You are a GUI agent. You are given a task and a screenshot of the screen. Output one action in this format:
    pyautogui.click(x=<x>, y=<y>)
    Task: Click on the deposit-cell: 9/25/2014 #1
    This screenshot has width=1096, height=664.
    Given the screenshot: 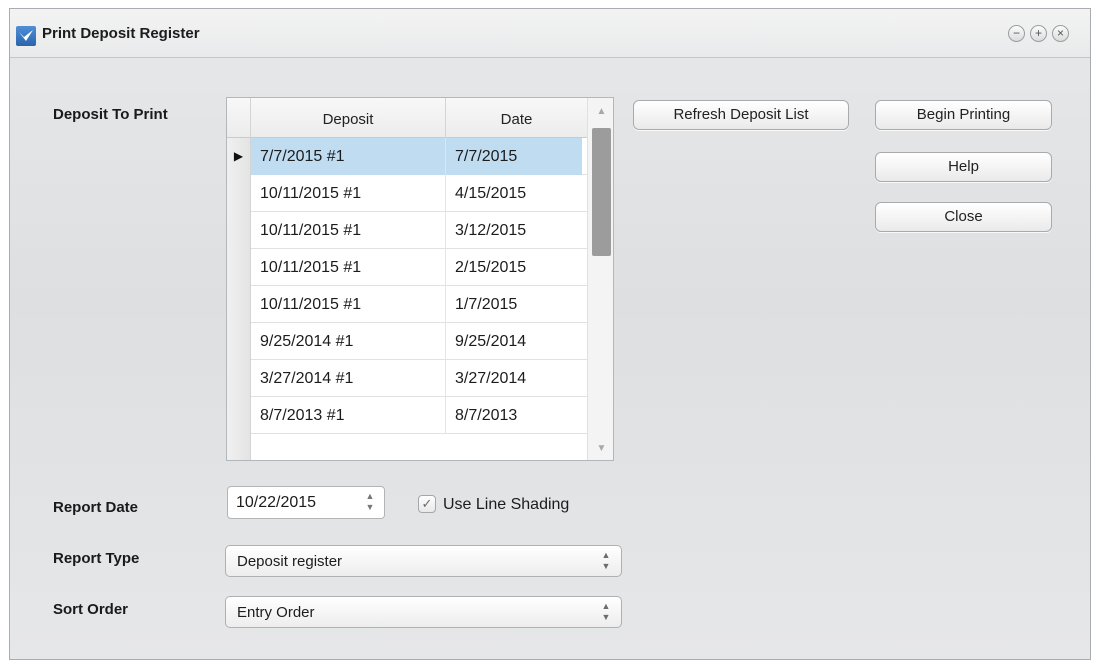 What is the action you would take?
    pyautogui.click(x=348, y=341)
    